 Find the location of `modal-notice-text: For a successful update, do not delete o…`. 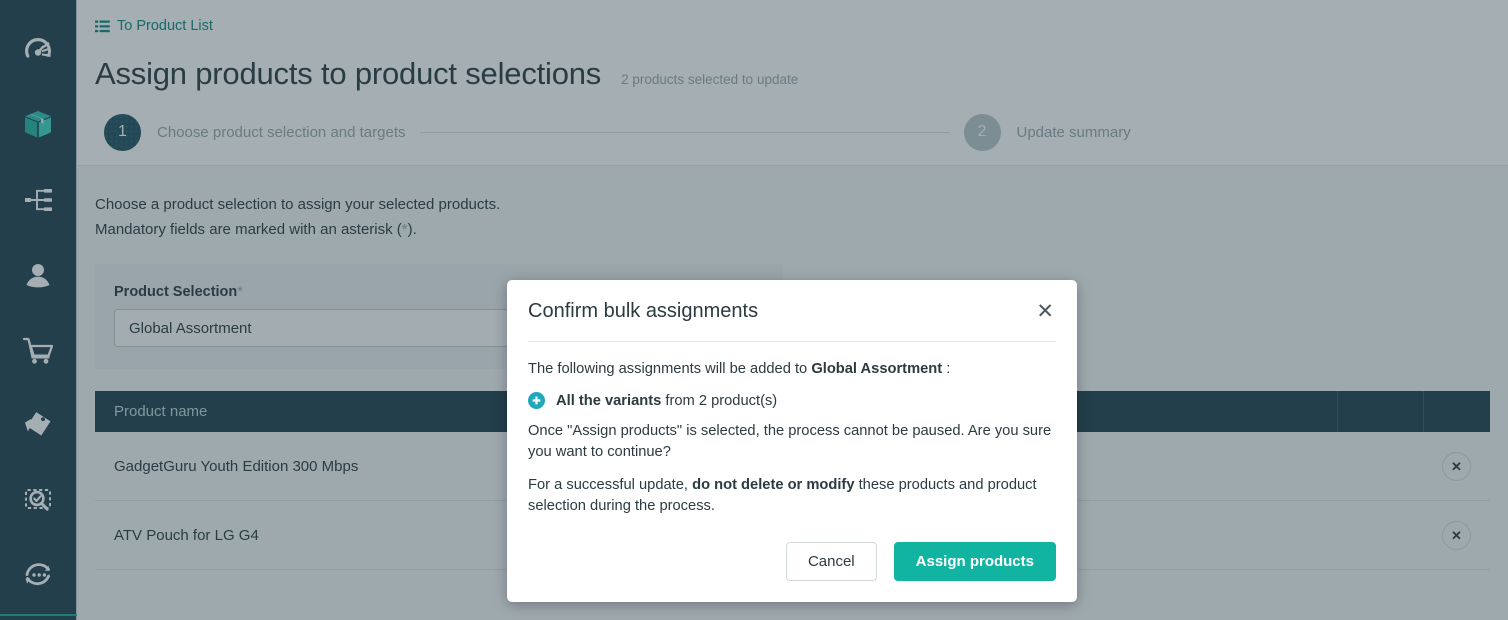

modal-notice-text: For a successful update, do not delete o… is located at coordinates (792, 496).